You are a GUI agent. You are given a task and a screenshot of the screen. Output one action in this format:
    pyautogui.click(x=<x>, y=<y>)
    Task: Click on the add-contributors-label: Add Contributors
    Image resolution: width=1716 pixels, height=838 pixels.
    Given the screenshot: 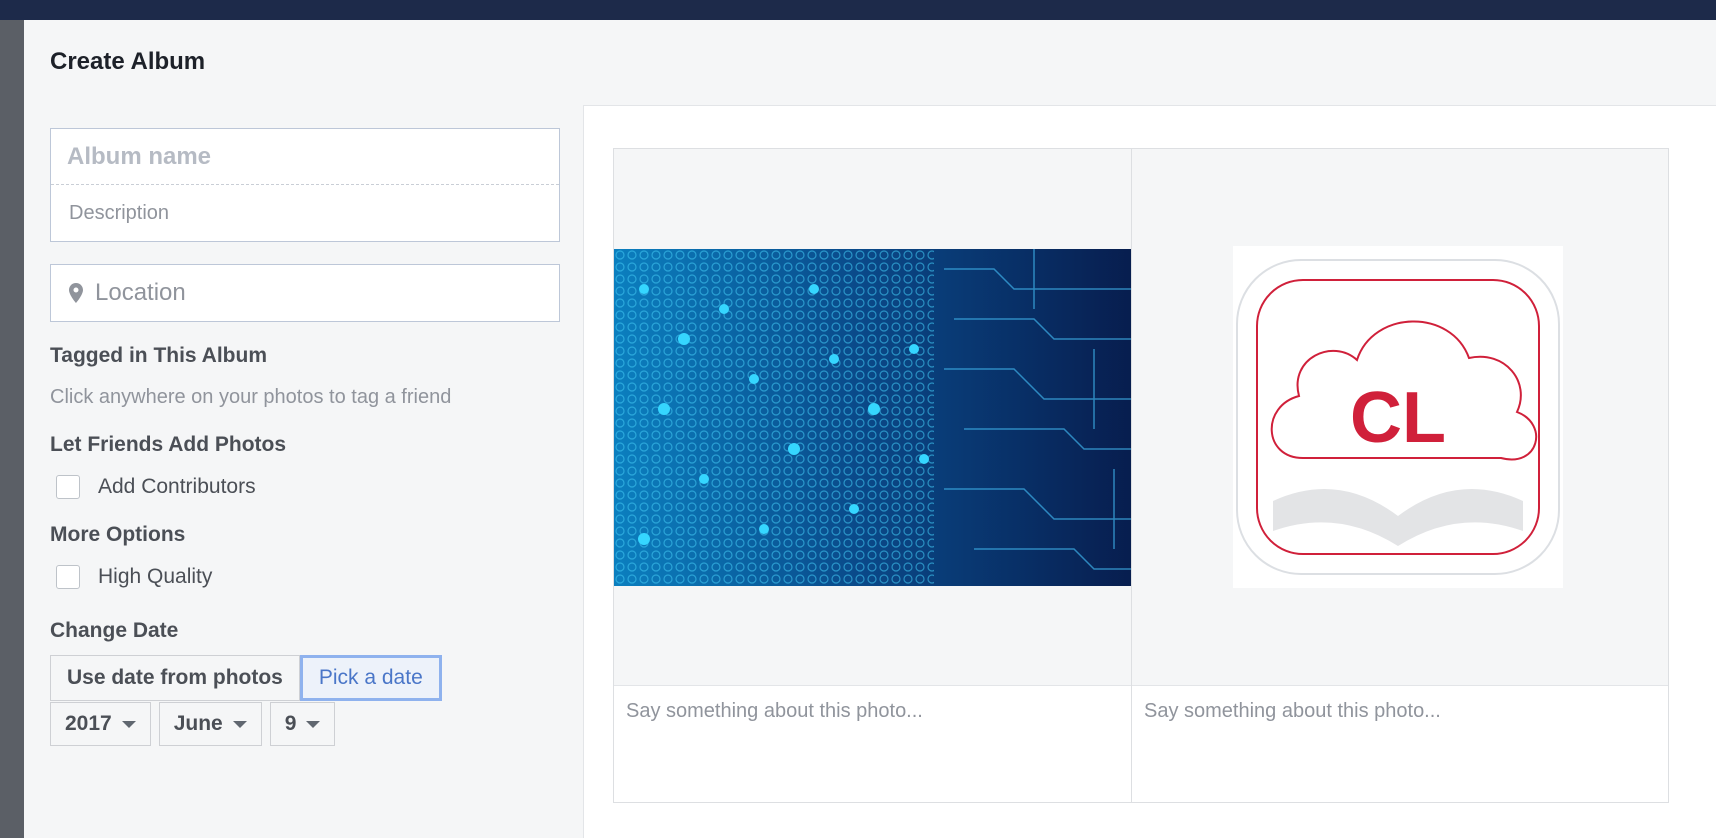 What is the action you would take?
    pyautogui.click(x=177, y=486)
    